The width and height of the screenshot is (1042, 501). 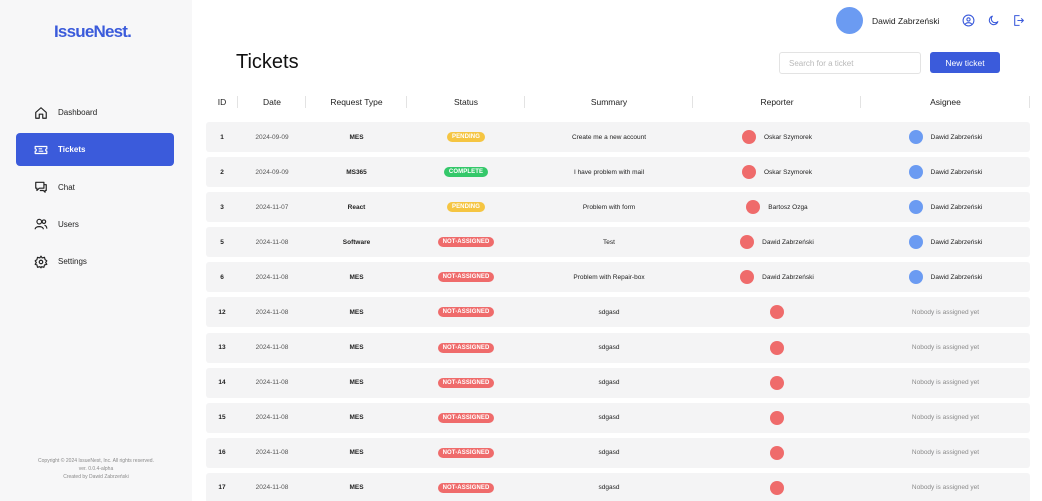 What do you see at coordinates (356, 207) in the screenshot?
I see `ticket-request-type: React` at bounding box center [356, 207].